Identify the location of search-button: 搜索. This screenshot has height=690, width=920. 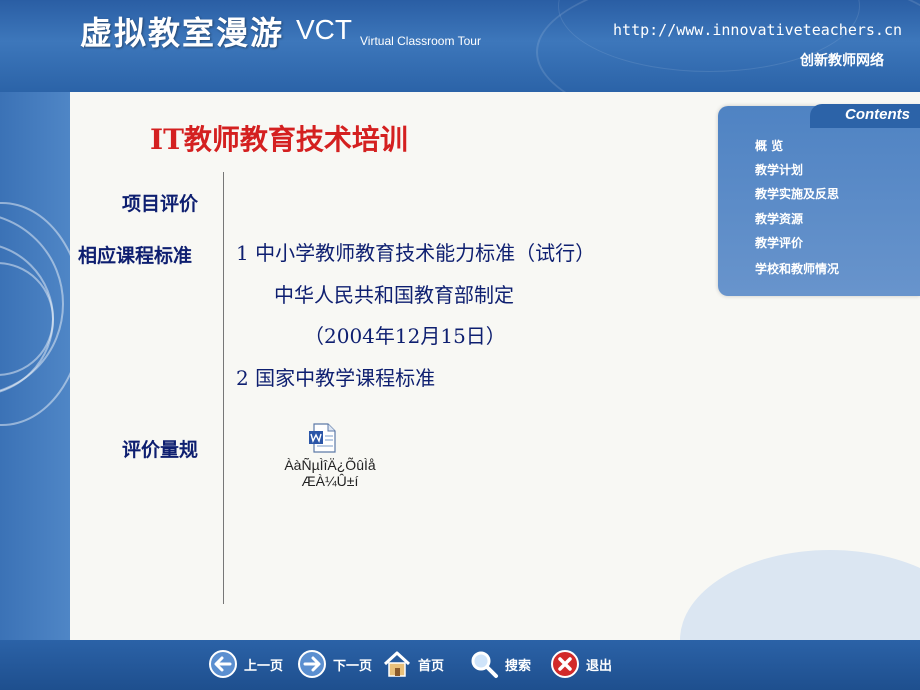
(500, 664).